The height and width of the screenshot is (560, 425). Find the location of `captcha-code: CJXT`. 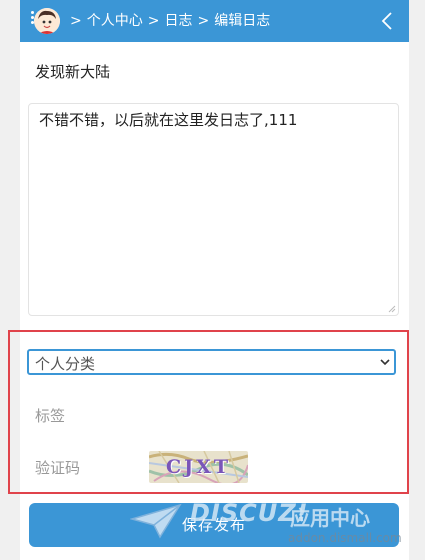

captcha-code: CJXT is located at coordinates (198, 467).